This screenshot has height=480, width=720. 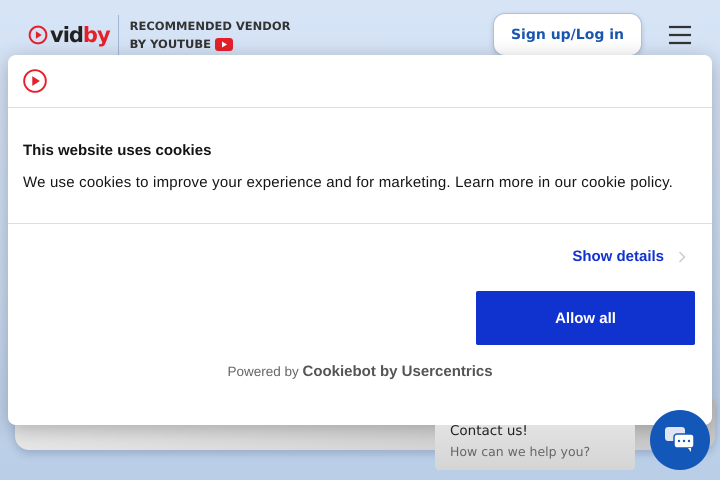 What do you see at coordinates (117, 150) in the screenshot?
I see `dialog-title: This website uses cookies` at bounding box center [117, 150].